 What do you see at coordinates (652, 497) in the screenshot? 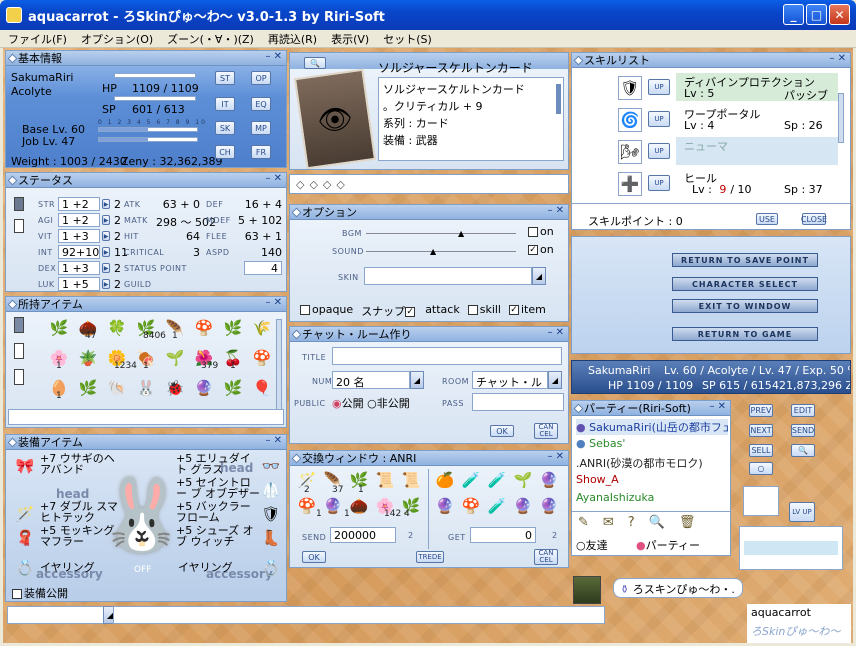
I see `party-member: AyanaIshizuka` at bounding box center [652, 497].